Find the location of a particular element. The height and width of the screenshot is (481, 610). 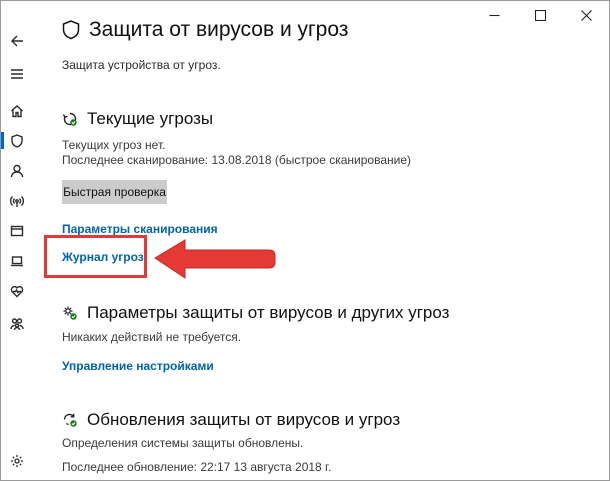

network-icon is located at coordinates (17, 201).